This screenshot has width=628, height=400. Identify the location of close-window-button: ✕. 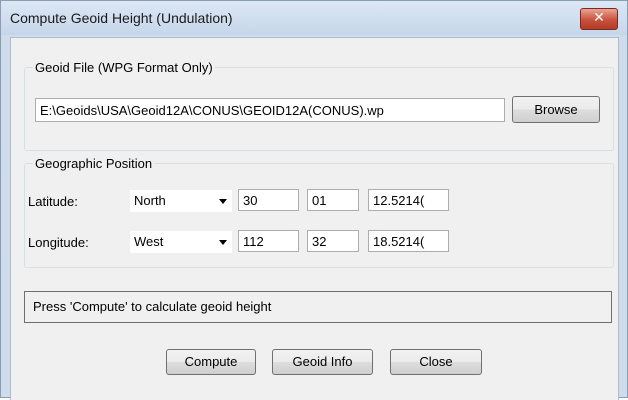
(599, 19).